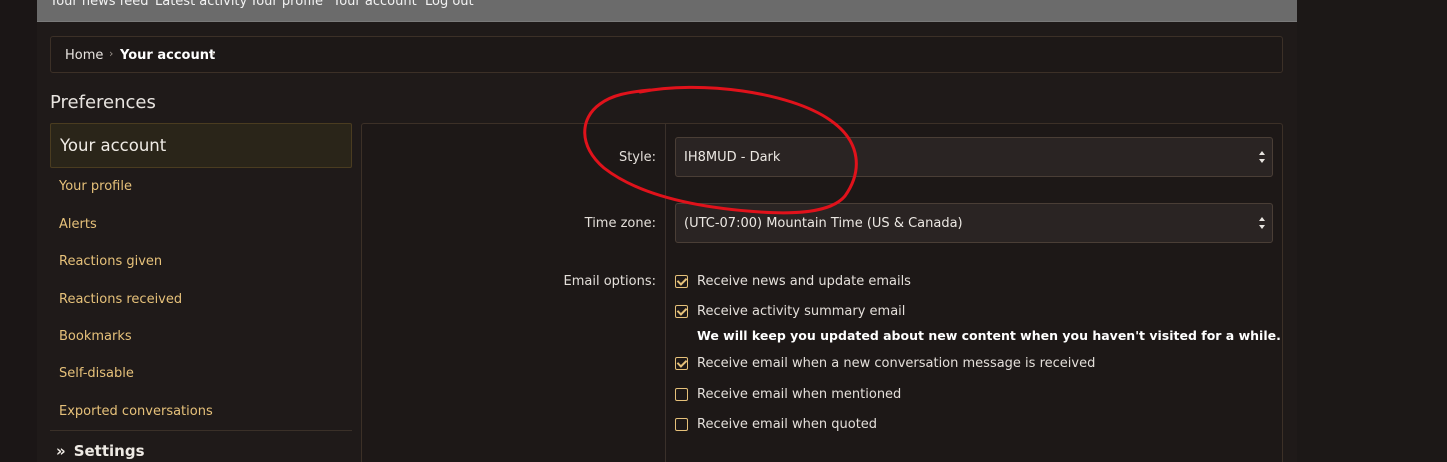 The width and height of the screenshot is (1447, 462). I want to click on checkbox-news-updates, so click(681, 281).